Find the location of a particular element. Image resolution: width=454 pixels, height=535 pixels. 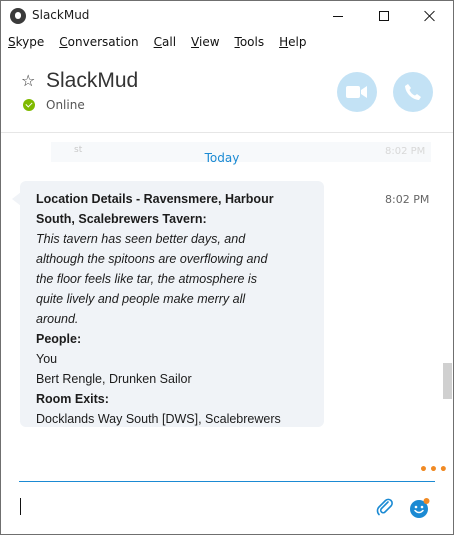

video-call-button is located at coordinates (357, 92).